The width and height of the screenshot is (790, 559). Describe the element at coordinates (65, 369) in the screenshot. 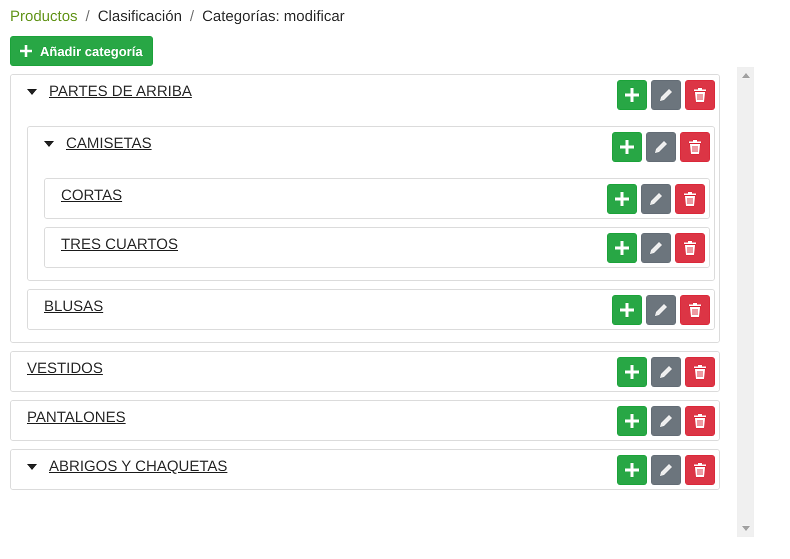

I see `category-link: VESTIDOS` at that location.